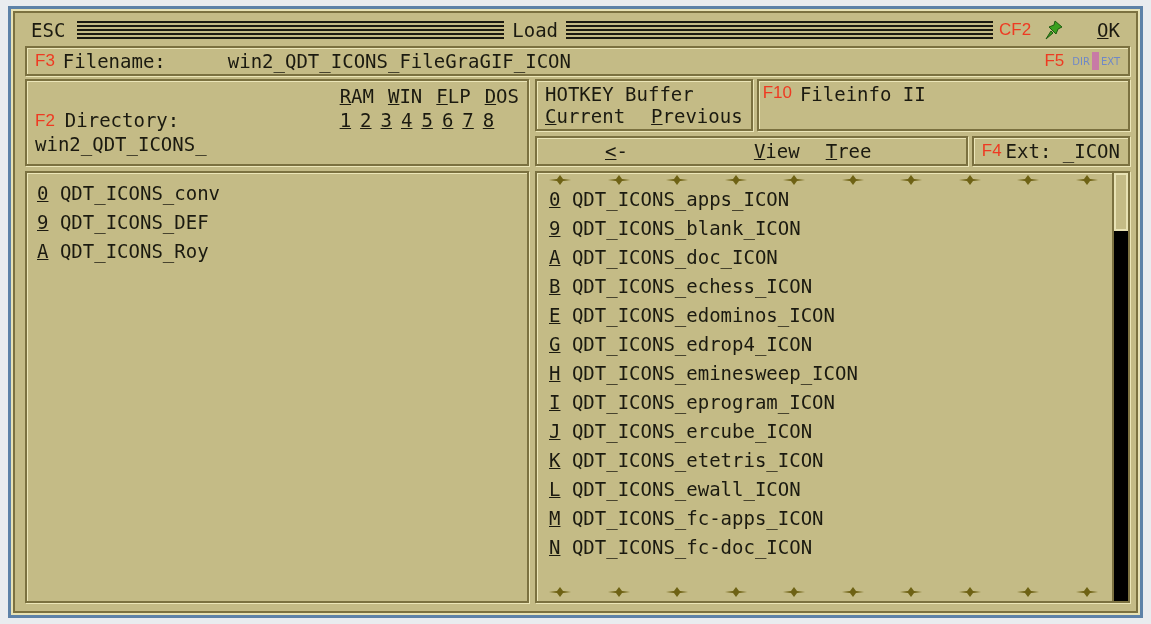 Image resolution: width=1151 pixels, height=624 pixels. Describe the element at coordinates (777, 93) in the screenshot. I see `key-label: F10` at that location.